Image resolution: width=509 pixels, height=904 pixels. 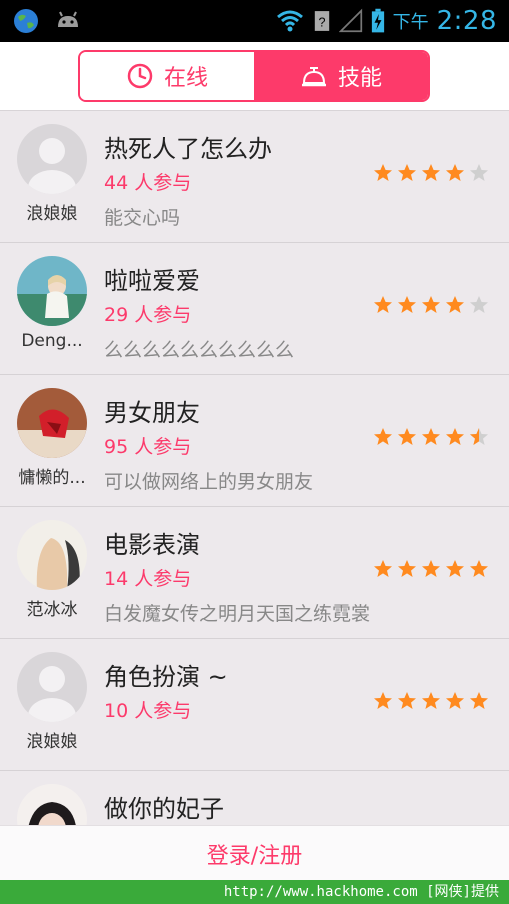 I want to click on item-description: 可以做网络上的男女朋友, so click(x=209, y=482).